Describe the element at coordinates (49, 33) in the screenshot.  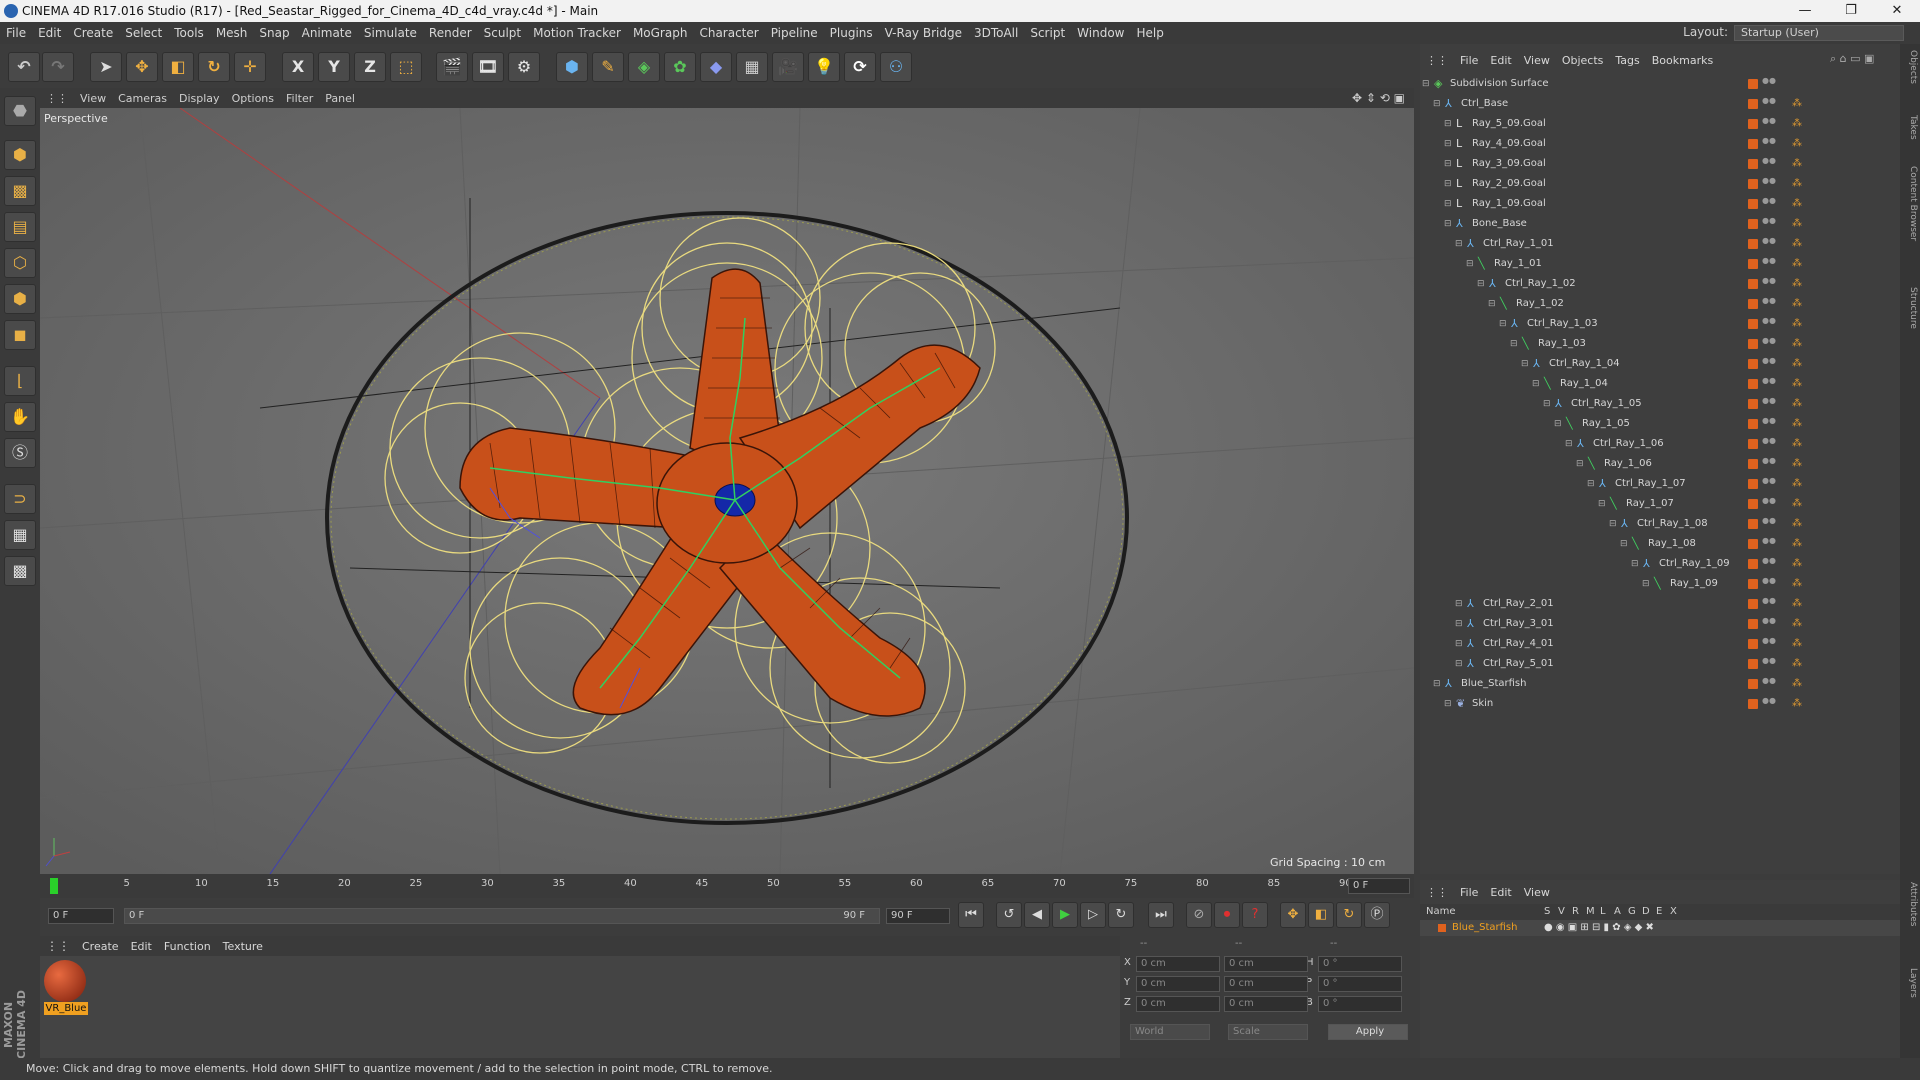
I see `menu-item-edit: Edit` at that location.